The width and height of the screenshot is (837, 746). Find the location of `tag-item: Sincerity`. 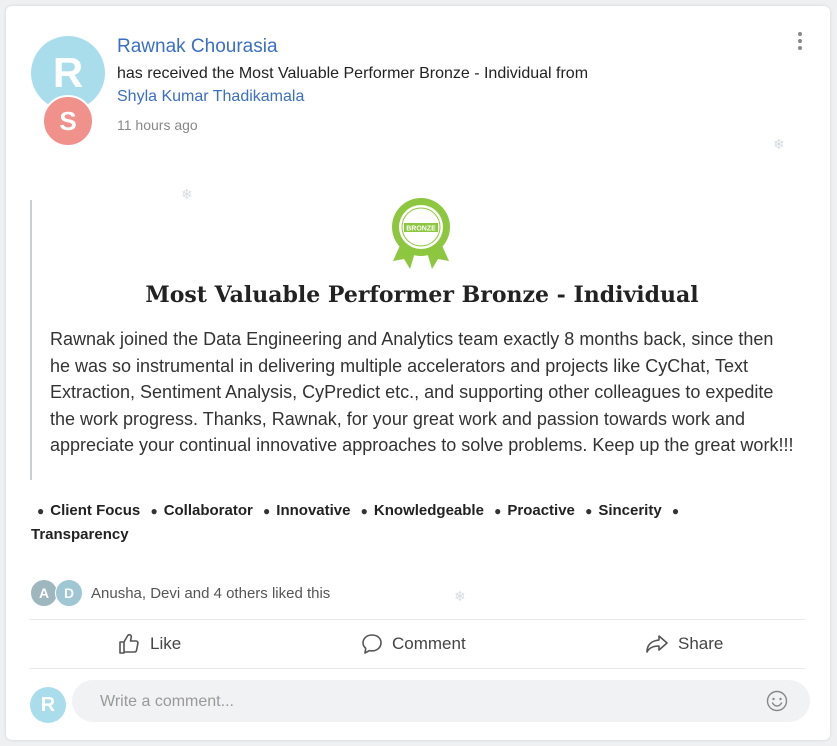

tag-item: Sincerity is located at coordinates (630, 510).